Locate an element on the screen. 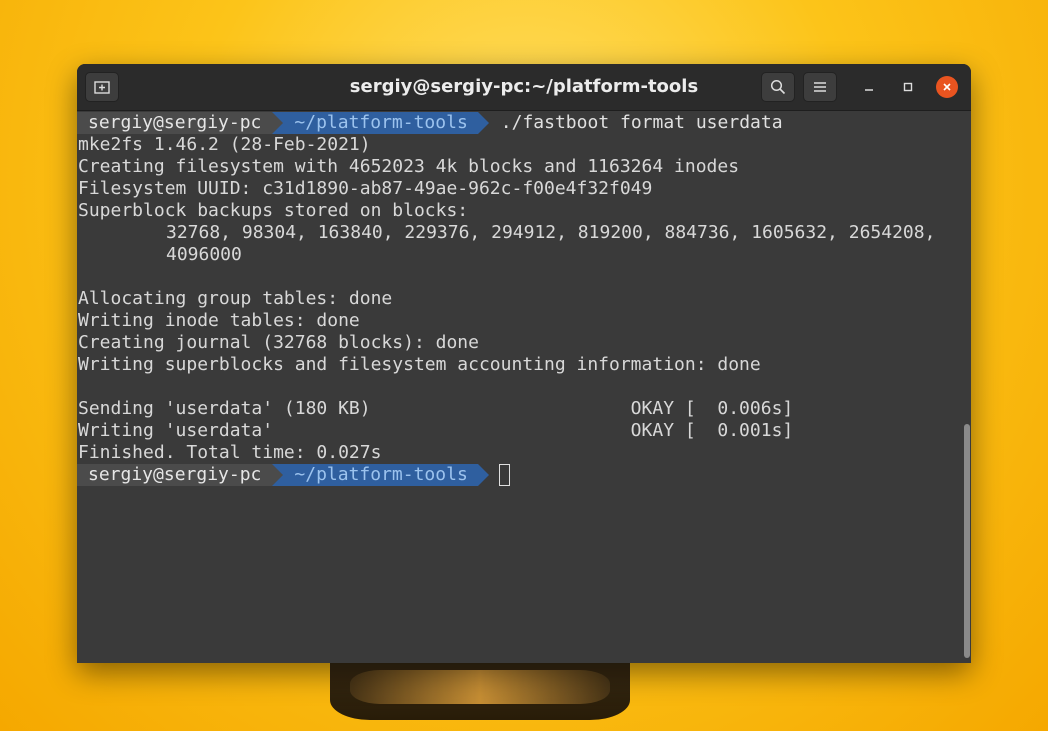  search-icon is located at coordinates (778, 87).